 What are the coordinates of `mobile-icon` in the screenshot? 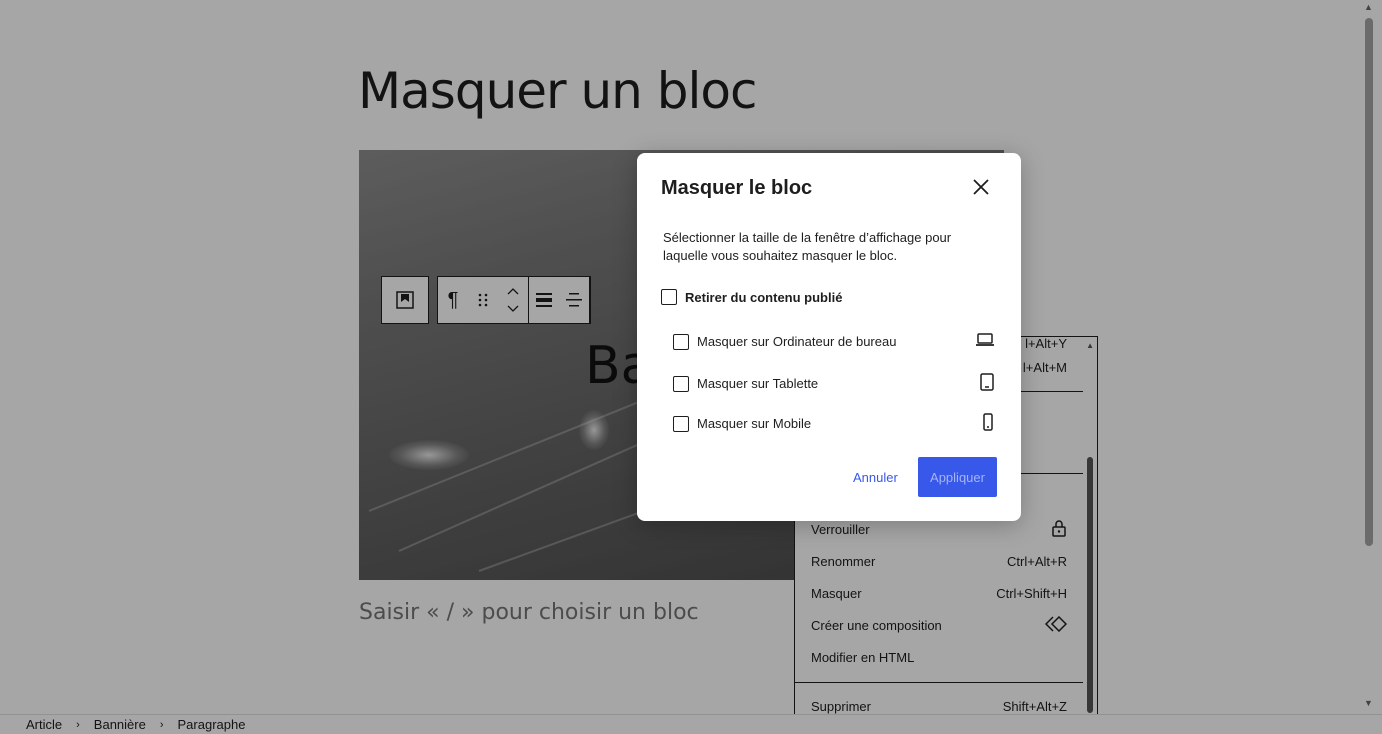 It's located at (988, 423).